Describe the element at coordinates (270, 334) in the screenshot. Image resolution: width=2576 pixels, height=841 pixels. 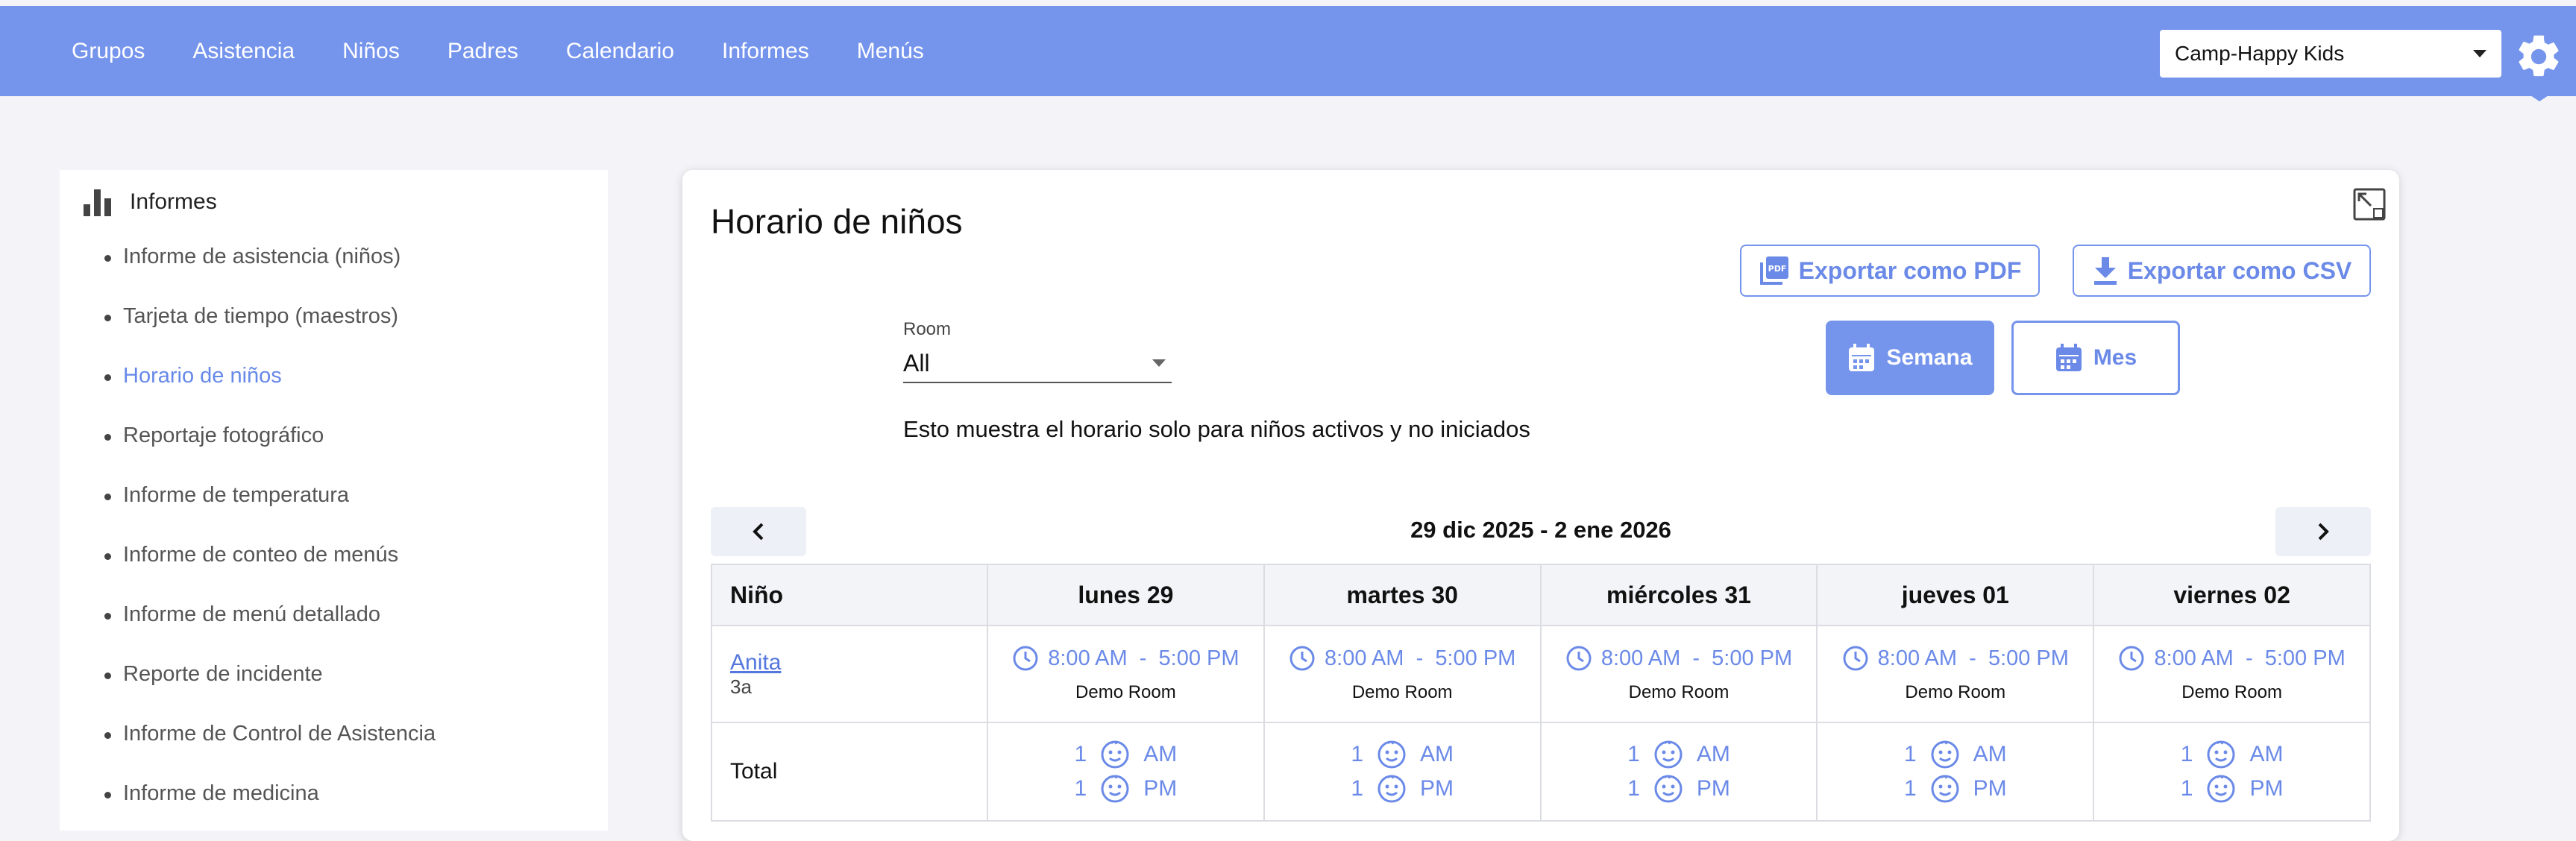
I see `sidebar-item-tarjeta-tiempo: Tarjeta de tiempo (maestros)` at that location.